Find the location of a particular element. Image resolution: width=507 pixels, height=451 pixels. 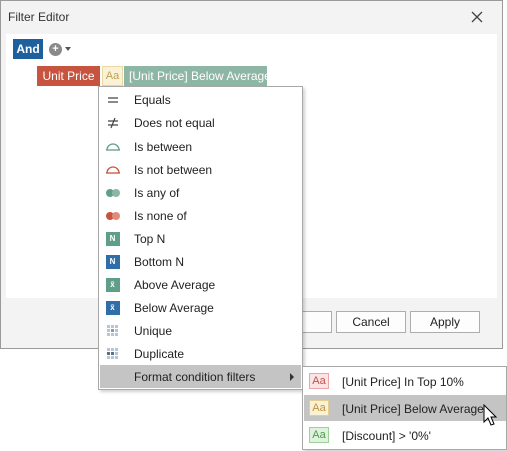

condition-operator-chip: [Unit Price] Below Average is located at coordinates (197, 76).